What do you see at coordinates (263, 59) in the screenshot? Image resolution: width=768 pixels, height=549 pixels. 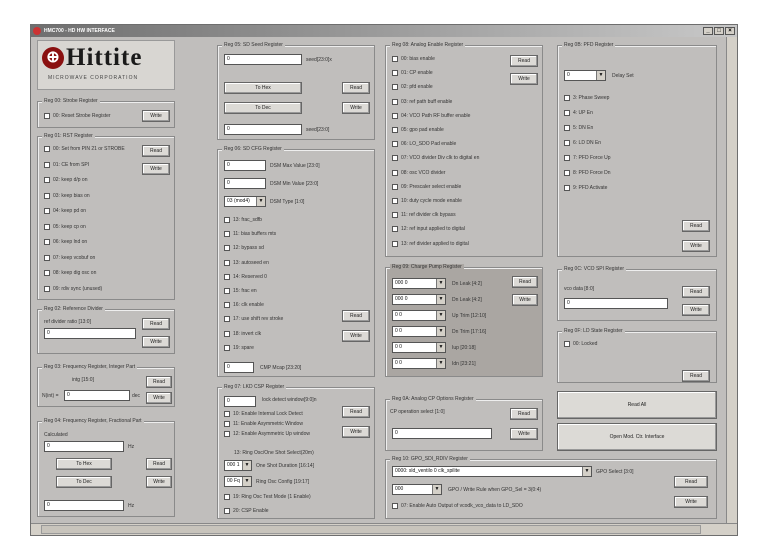 I see `reg05-input-top: 0` at bounding box center [263, 59].